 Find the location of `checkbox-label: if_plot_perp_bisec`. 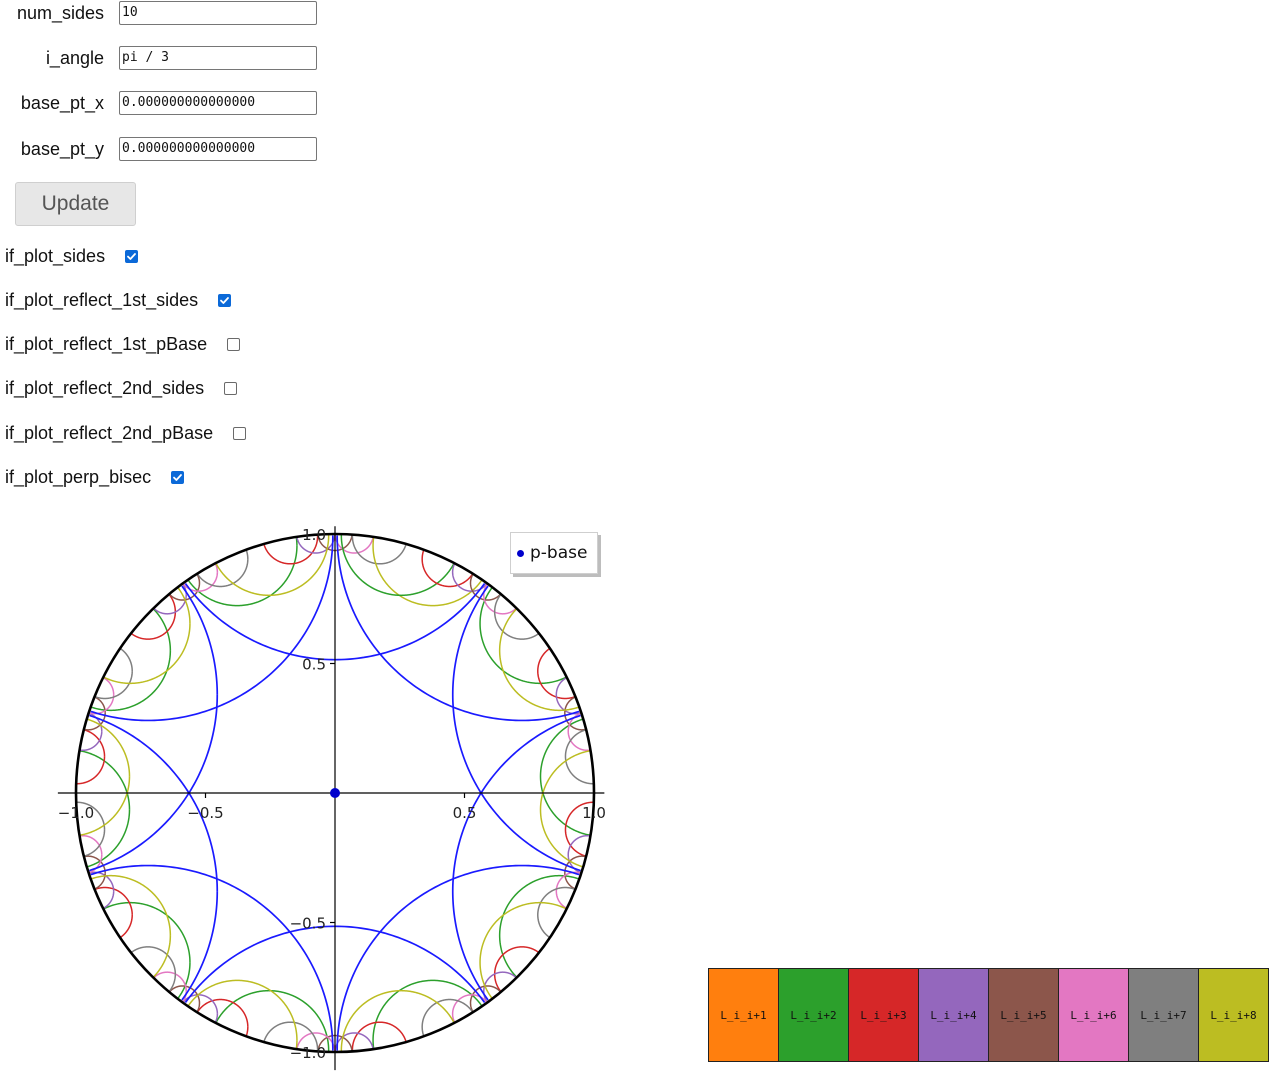

checkbox-label: if_plot_perp_bisec is located at coordinates (78, 477).